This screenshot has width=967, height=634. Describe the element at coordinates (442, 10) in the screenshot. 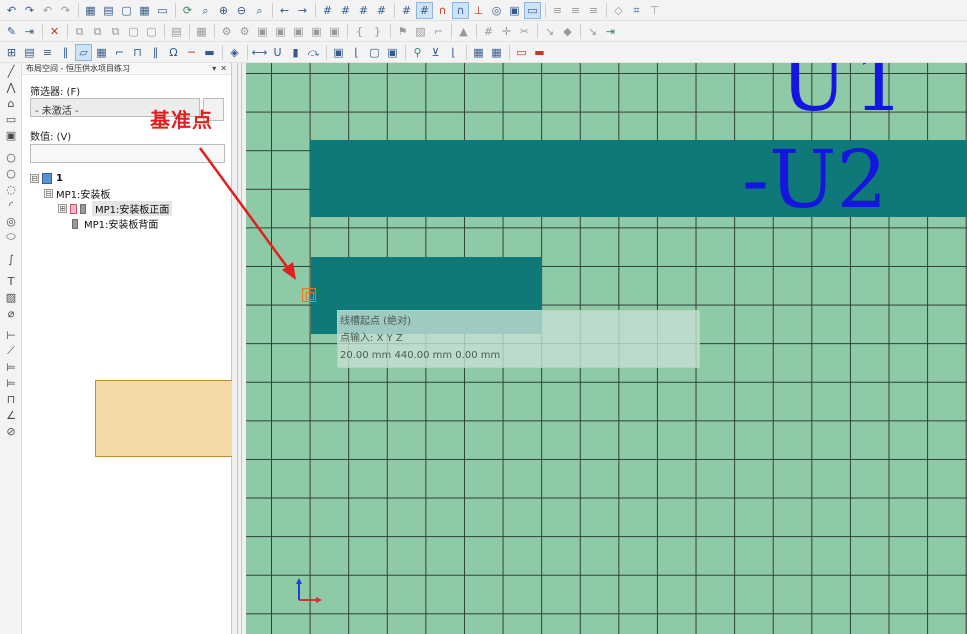

I see `magnet-icon: ∩` at that location.